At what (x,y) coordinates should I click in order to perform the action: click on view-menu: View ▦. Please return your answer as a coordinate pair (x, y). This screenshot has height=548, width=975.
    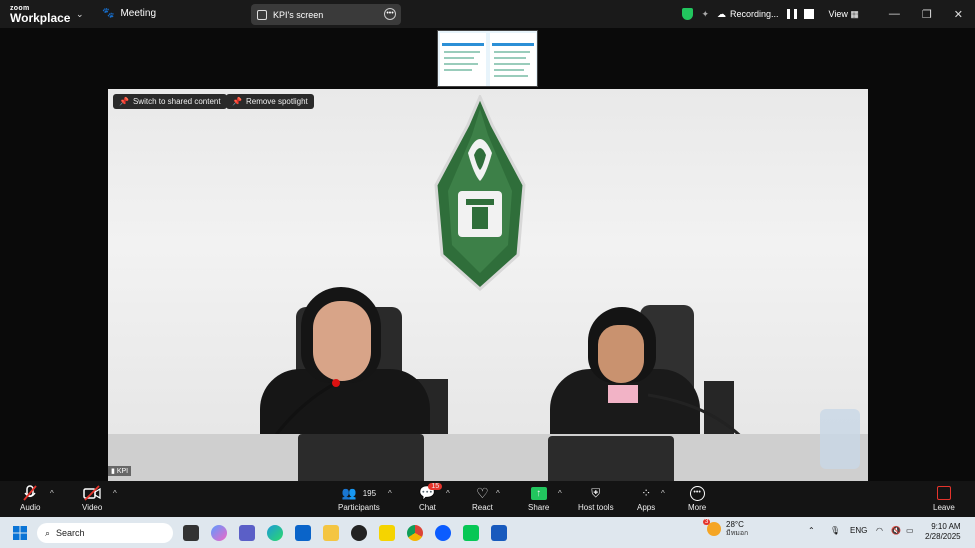
    Looking at the image, I should click on (844, 14).